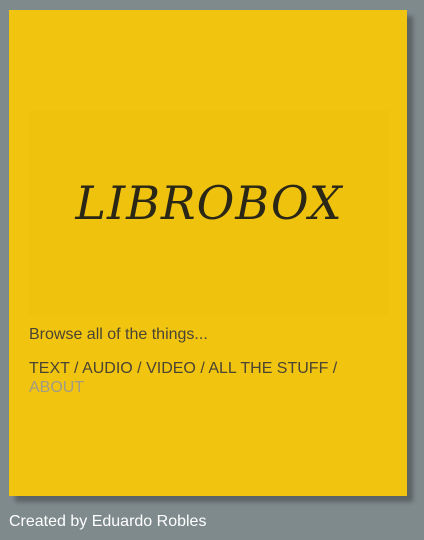  What do you see at coordinates (268, 368) in the screenshot?
I see `nav-link-all-the-stuff: ALL THE STUFF` at bounding box center [268, 368].